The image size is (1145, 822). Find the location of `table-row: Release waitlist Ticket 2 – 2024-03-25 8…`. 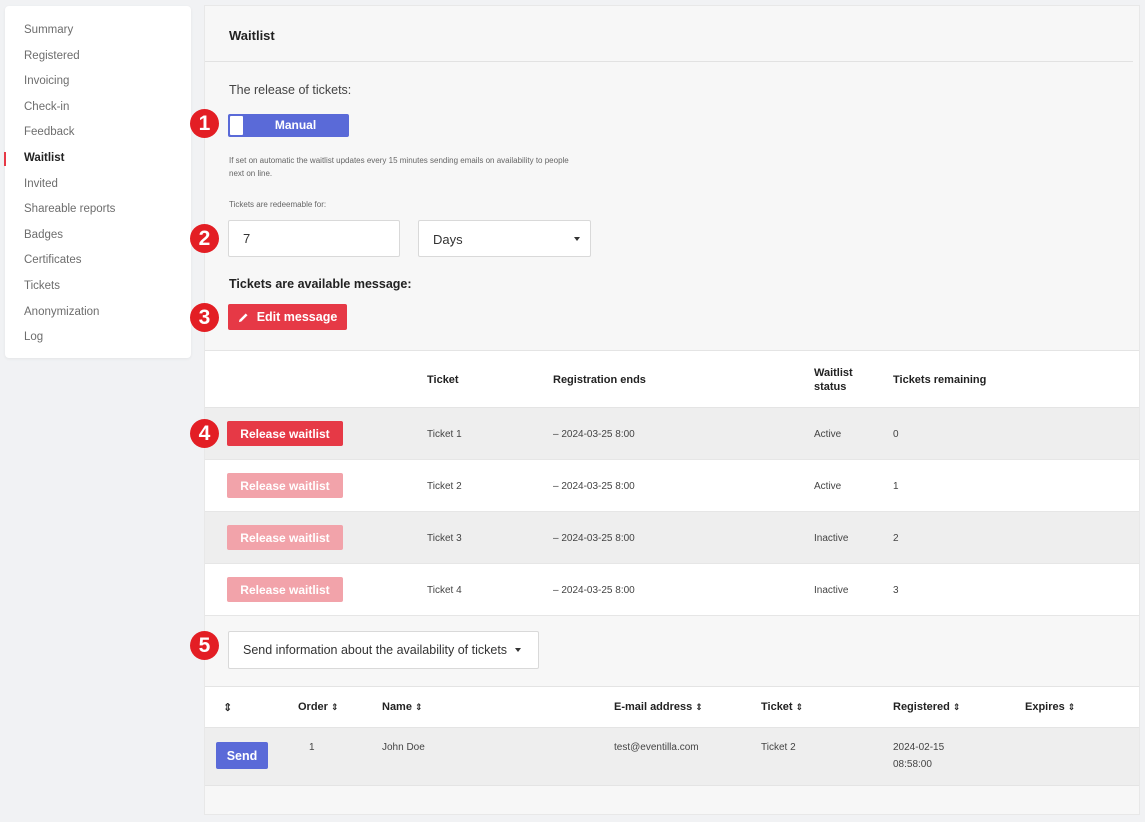

table-row: Release waitlist Ticket 2 – 2024-03-25 8… is located at coordinates (672, 486).